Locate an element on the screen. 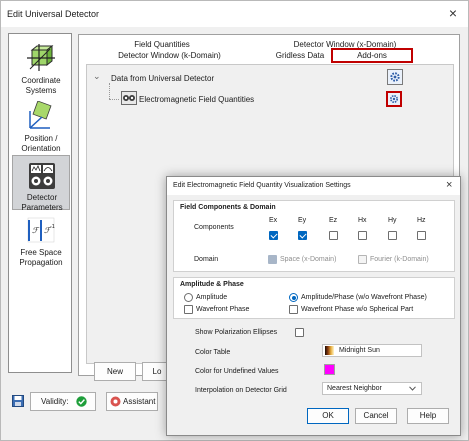 The image size is (469, 441). interpolation-value: Nearest Neighbor is located at coordinates (354, 388).